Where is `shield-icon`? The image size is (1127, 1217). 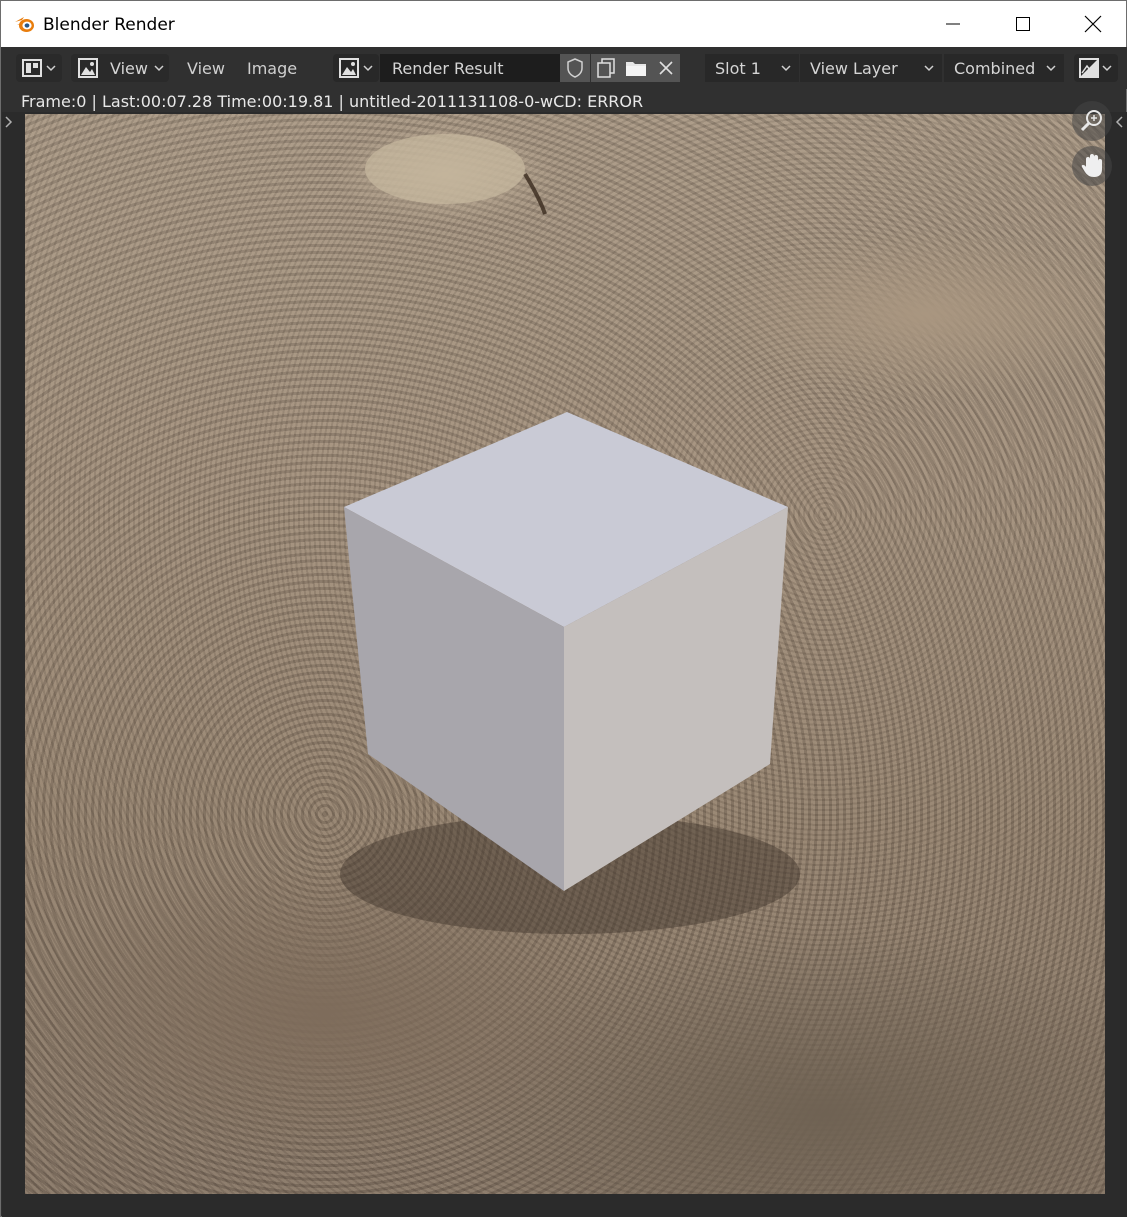 shield-icon is located at coordinates (575, 68).